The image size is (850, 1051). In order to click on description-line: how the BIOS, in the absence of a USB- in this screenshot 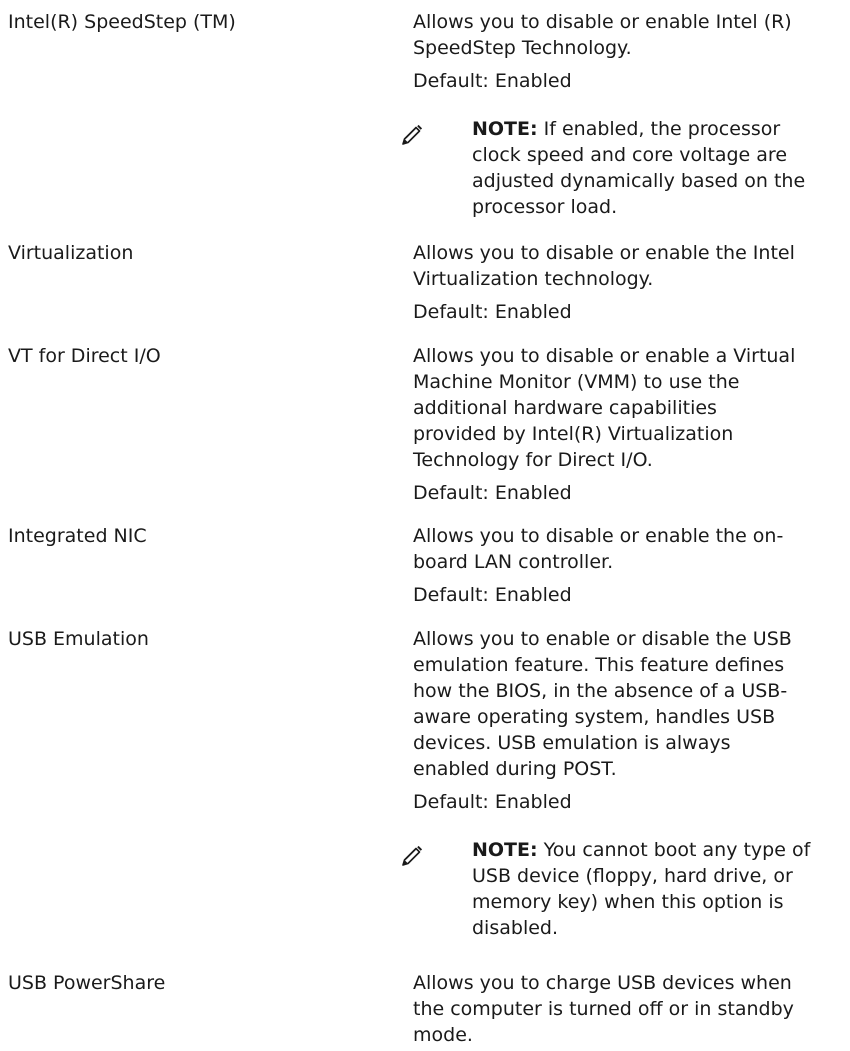, I will do `click(600, 691)`.